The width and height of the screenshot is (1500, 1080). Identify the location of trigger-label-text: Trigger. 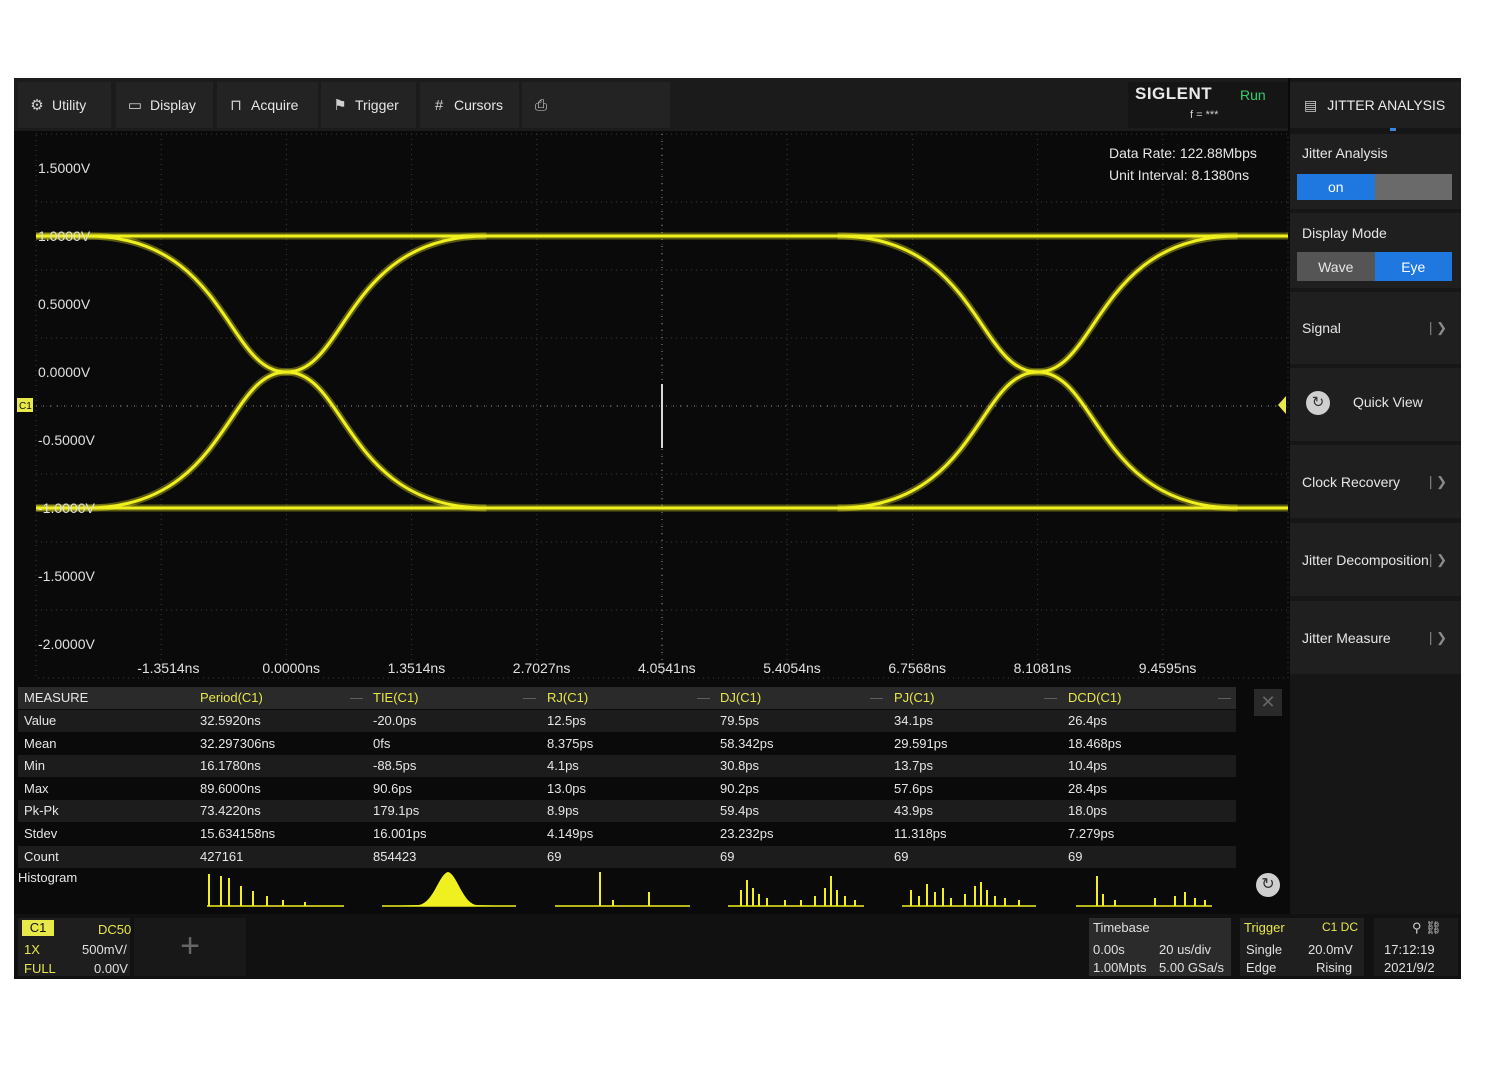
(1264, 927).